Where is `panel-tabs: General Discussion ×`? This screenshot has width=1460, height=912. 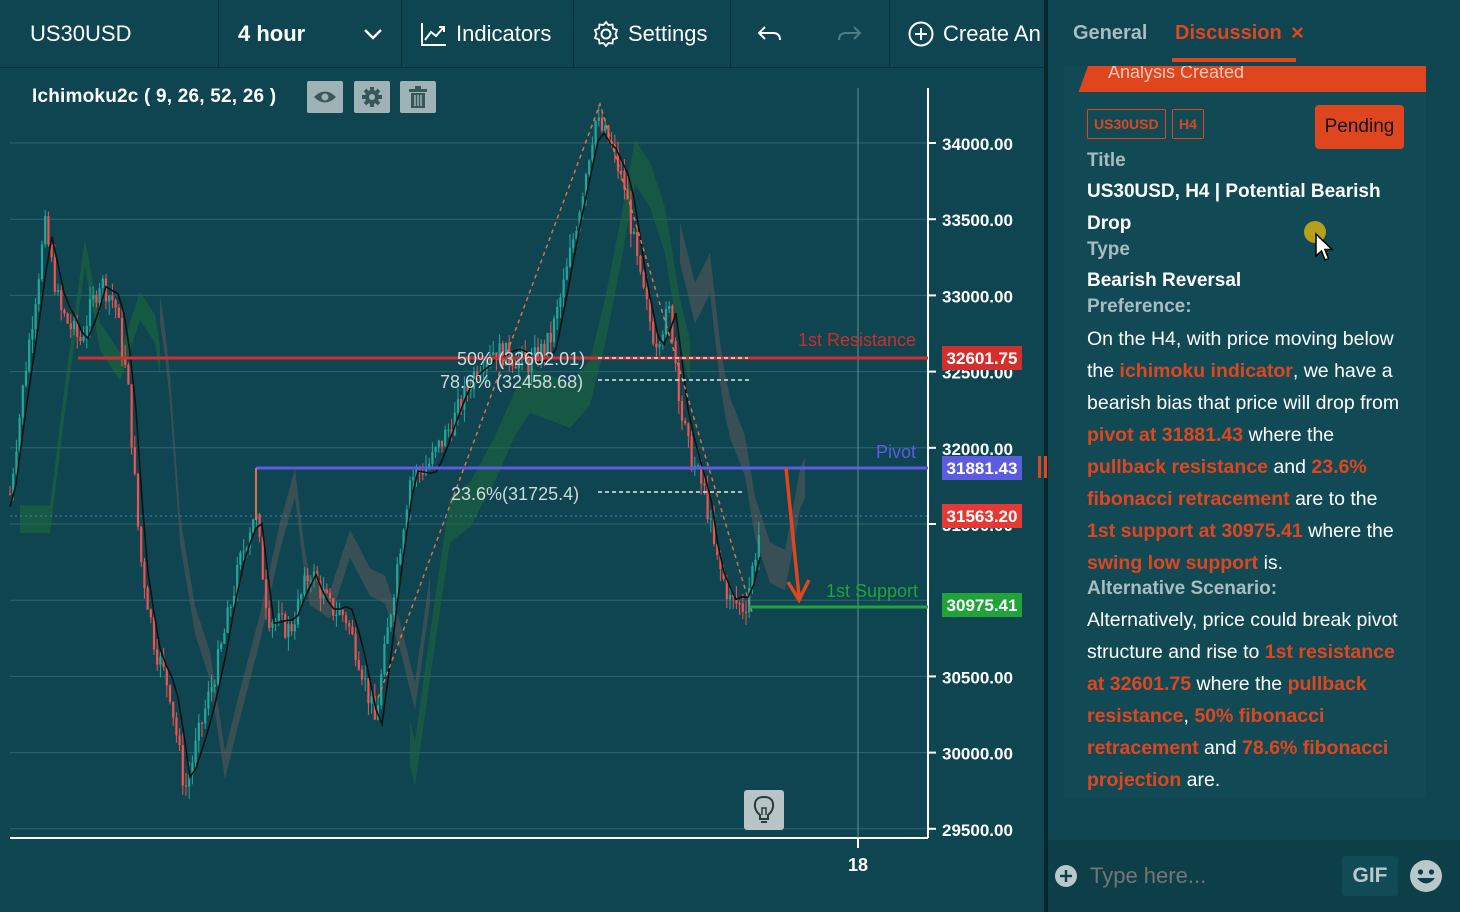
panel-tabs: General Discussion × is located at coordinates (1254, 33).